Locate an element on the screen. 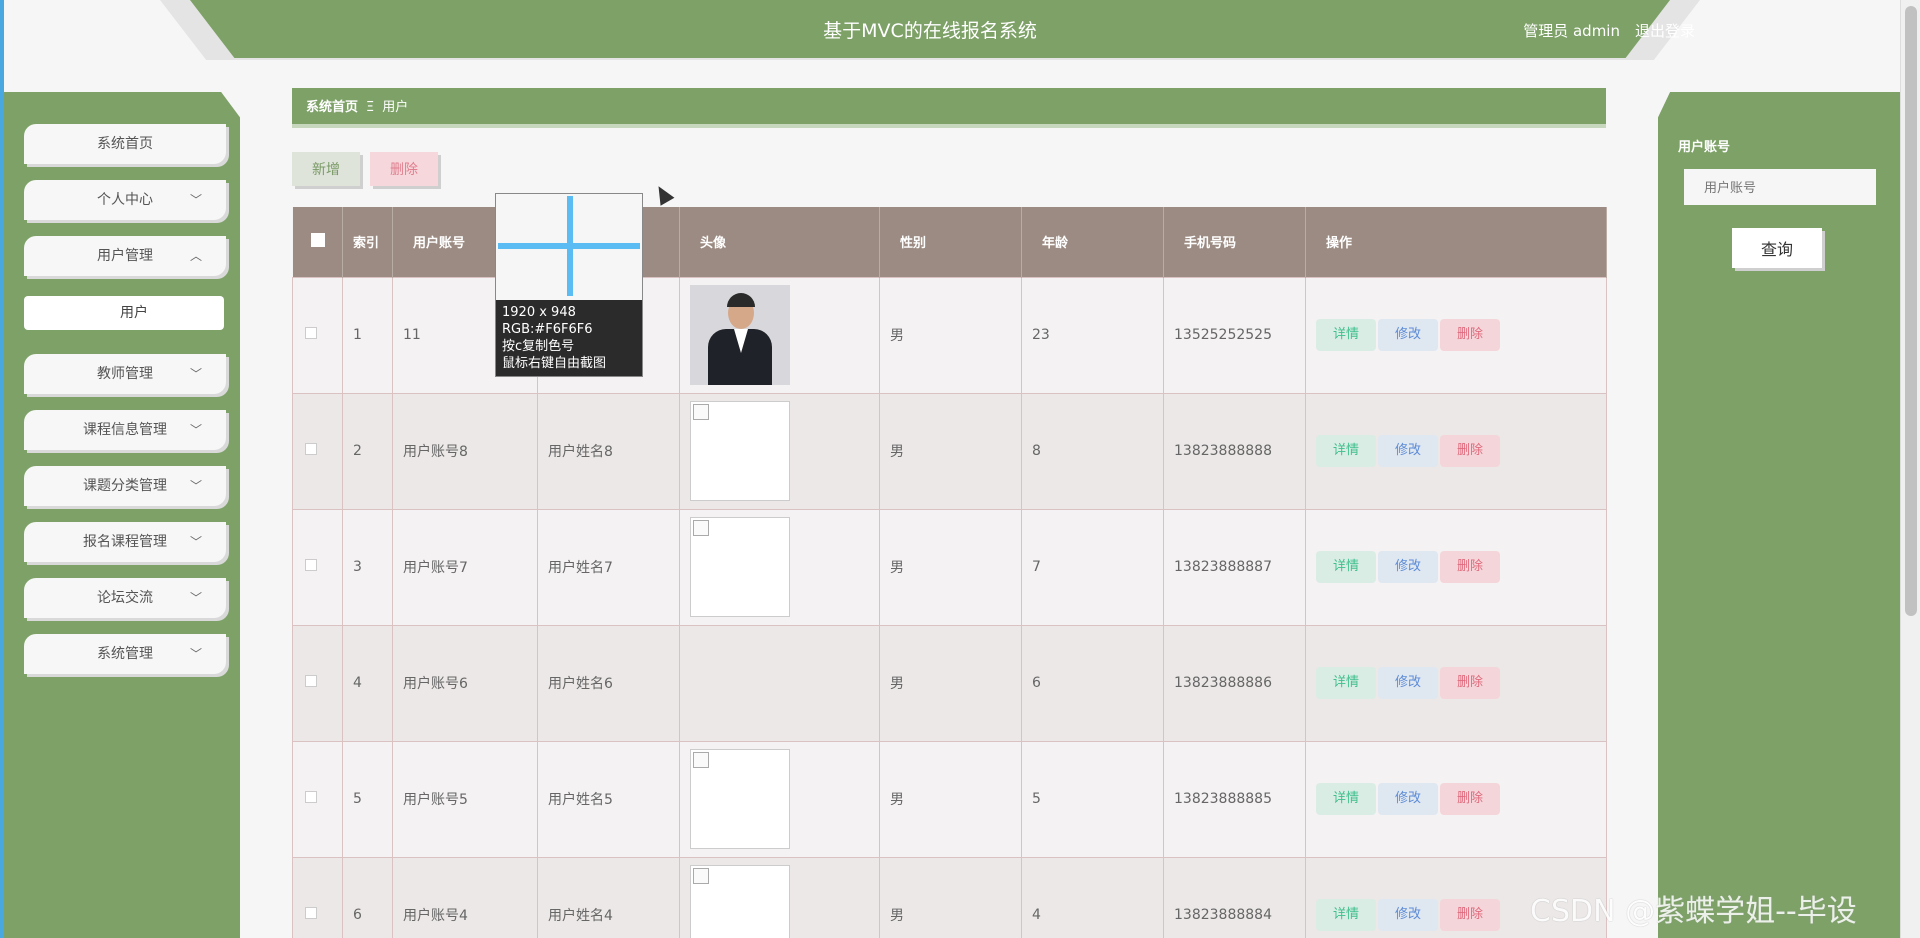 This screenshot has height=938, width=1920. sidebar-item-users: 用户管理 ︿ is located at coordinates (125, 256).